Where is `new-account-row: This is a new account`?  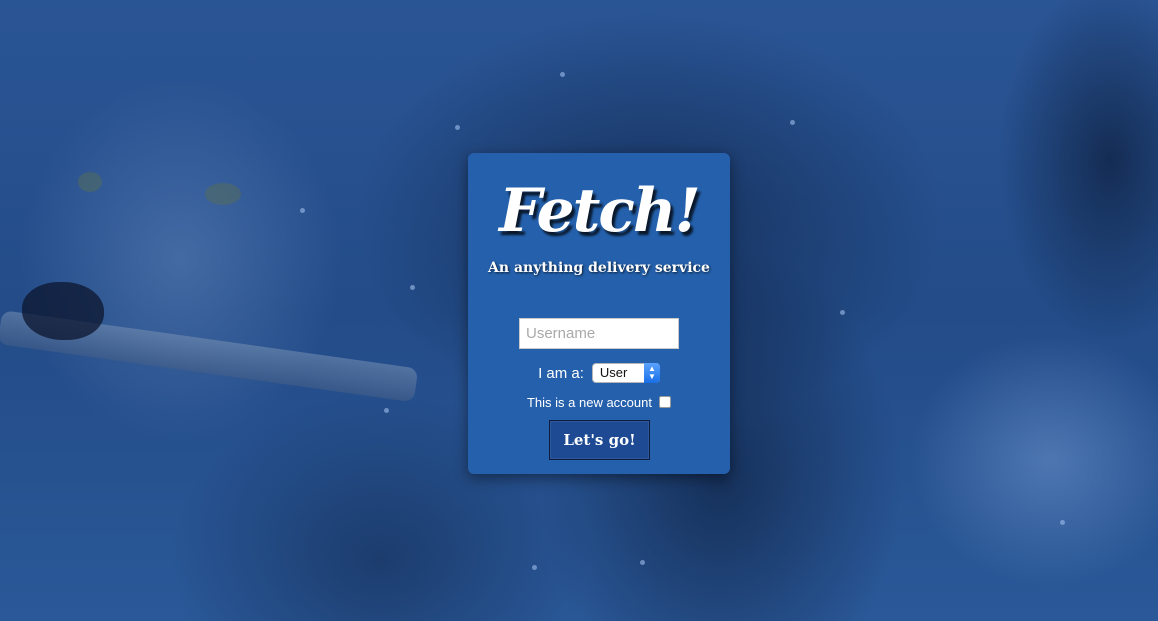
new-account-row: This is a new account is located at coordinates (599, 402).